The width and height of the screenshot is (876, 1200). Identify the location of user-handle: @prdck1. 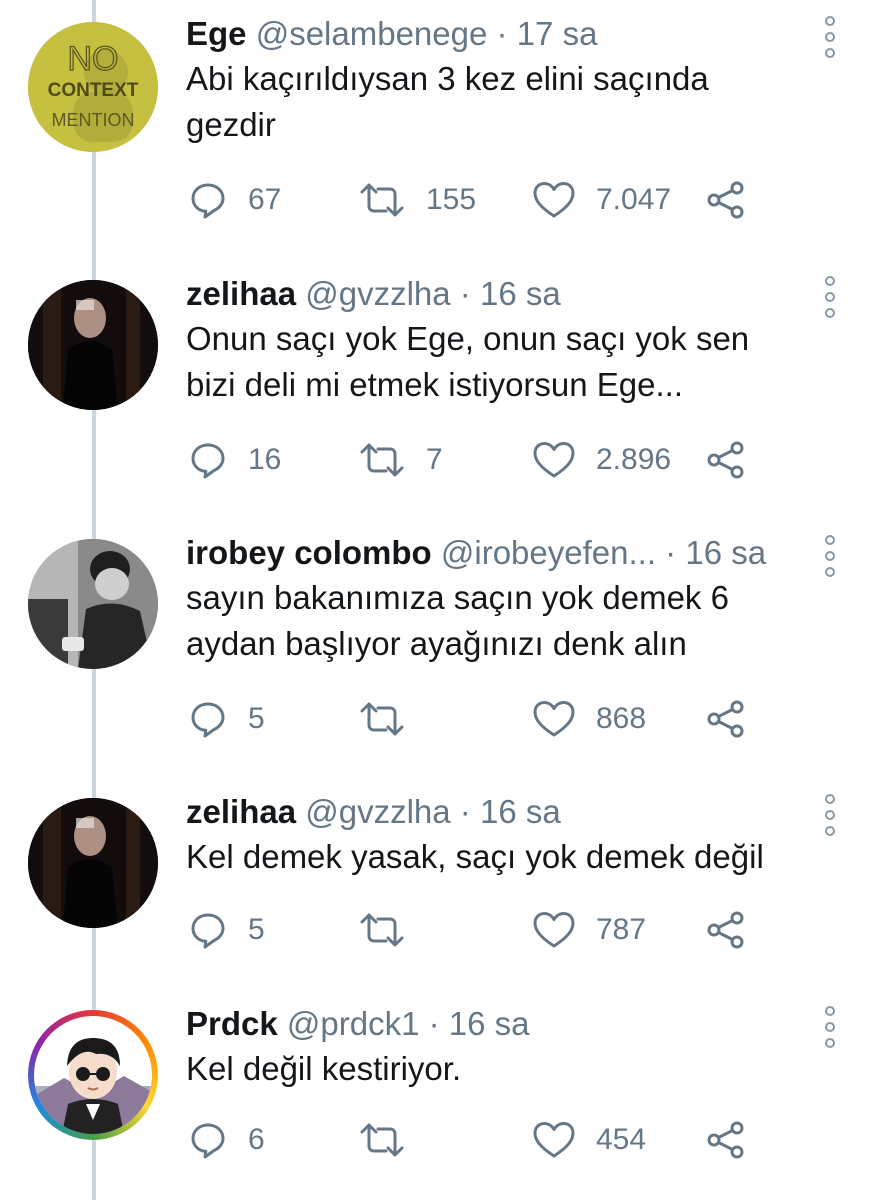
(353, 1023).